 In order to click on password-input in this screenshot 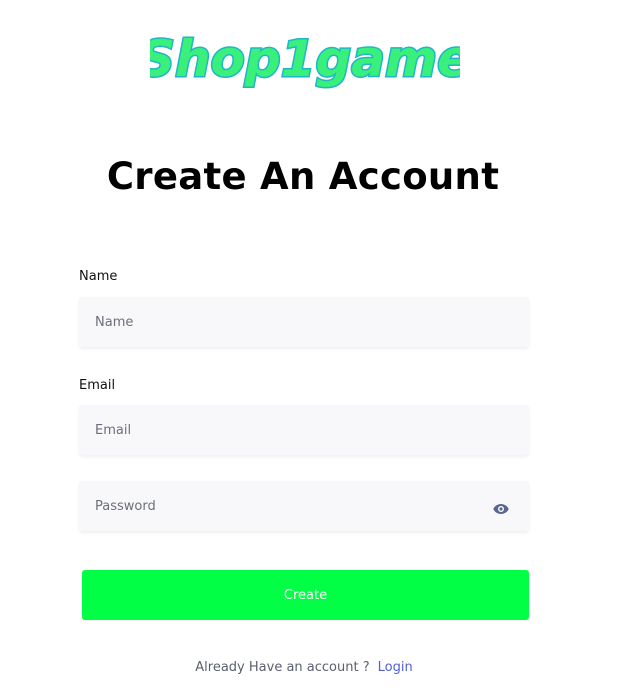, I will do `click(304, 506)`.